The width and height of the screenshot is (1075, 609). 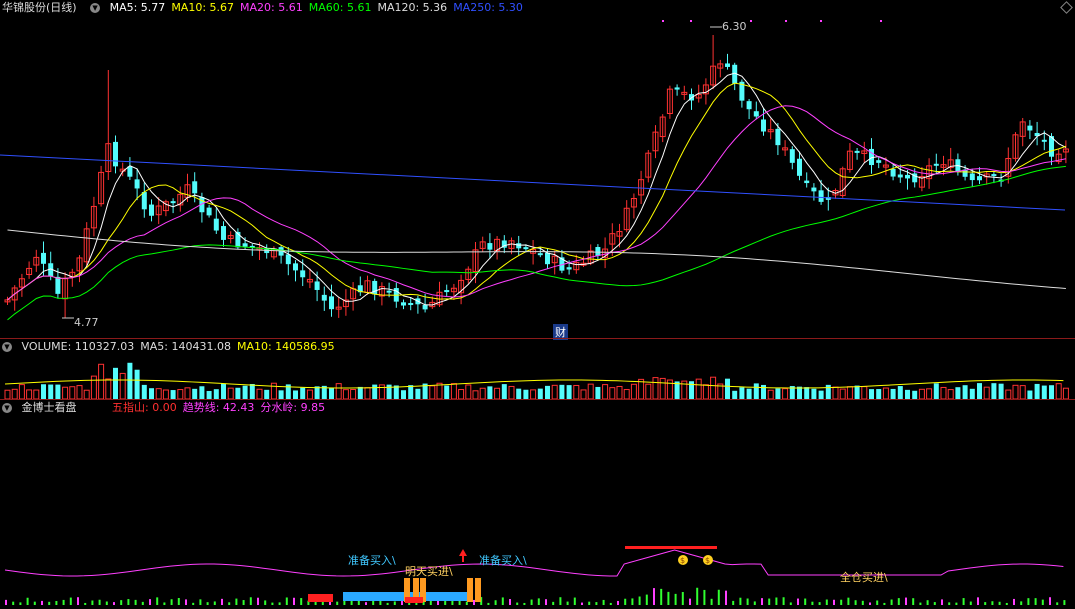 I want to click on low-price-label: 4.77, so click(x=86, y=322).